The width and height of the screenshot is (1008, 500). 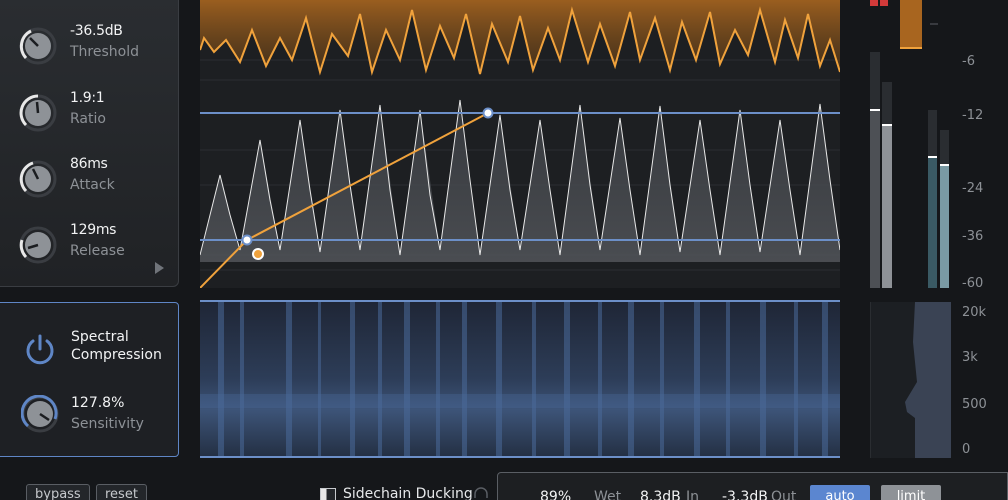 I want to click on wet-label: Wet, so click(x=608, y=494).